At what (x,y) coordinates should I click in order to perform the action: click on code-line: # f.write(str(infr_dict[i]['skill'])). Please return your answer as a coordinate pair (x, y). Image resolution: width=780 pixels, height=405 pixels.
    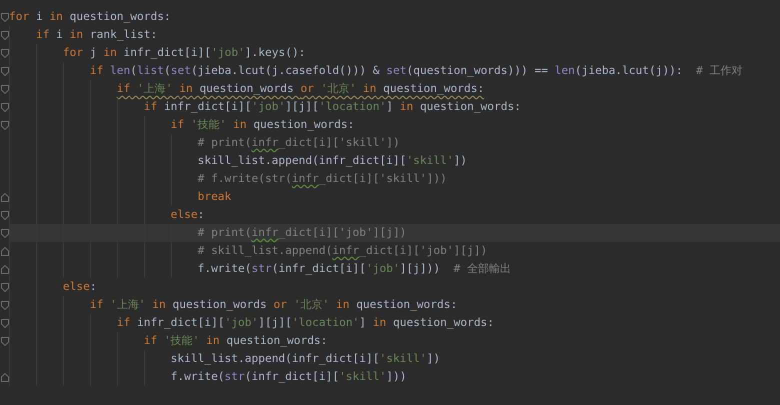
    Looking at the image, I should click on (394, 179).